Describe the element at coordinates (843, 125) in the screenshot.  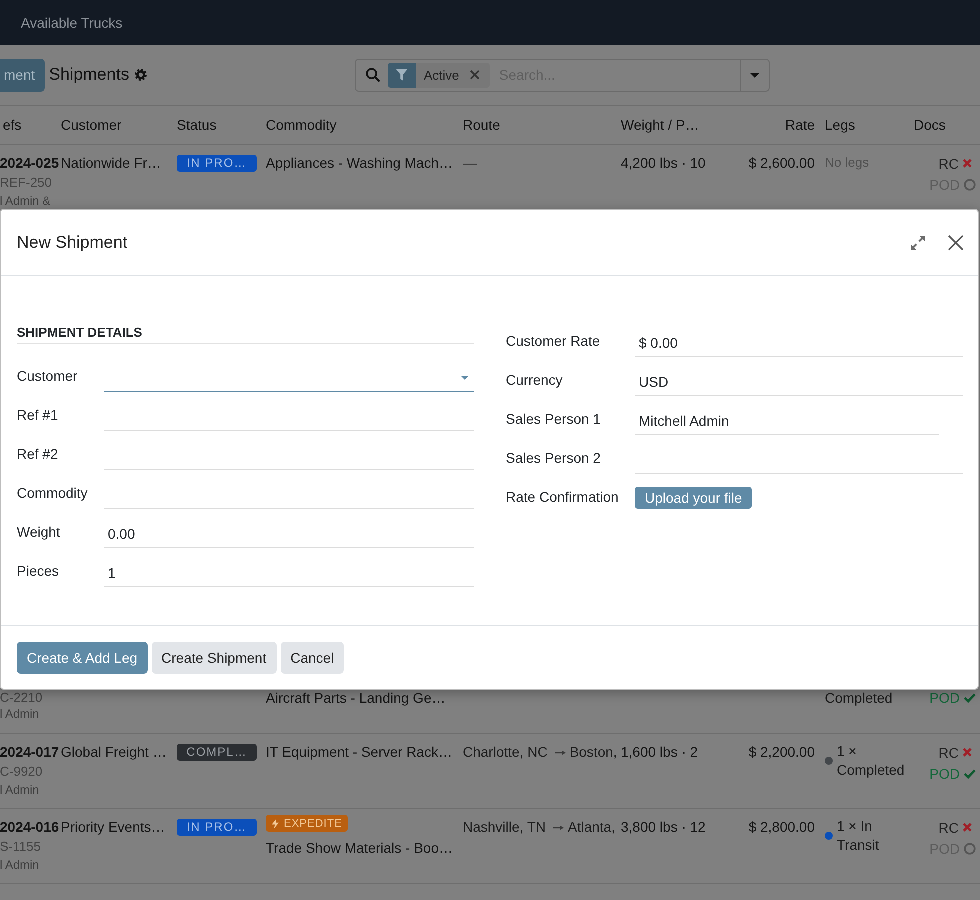
I see `column-header: Legs` at that location.